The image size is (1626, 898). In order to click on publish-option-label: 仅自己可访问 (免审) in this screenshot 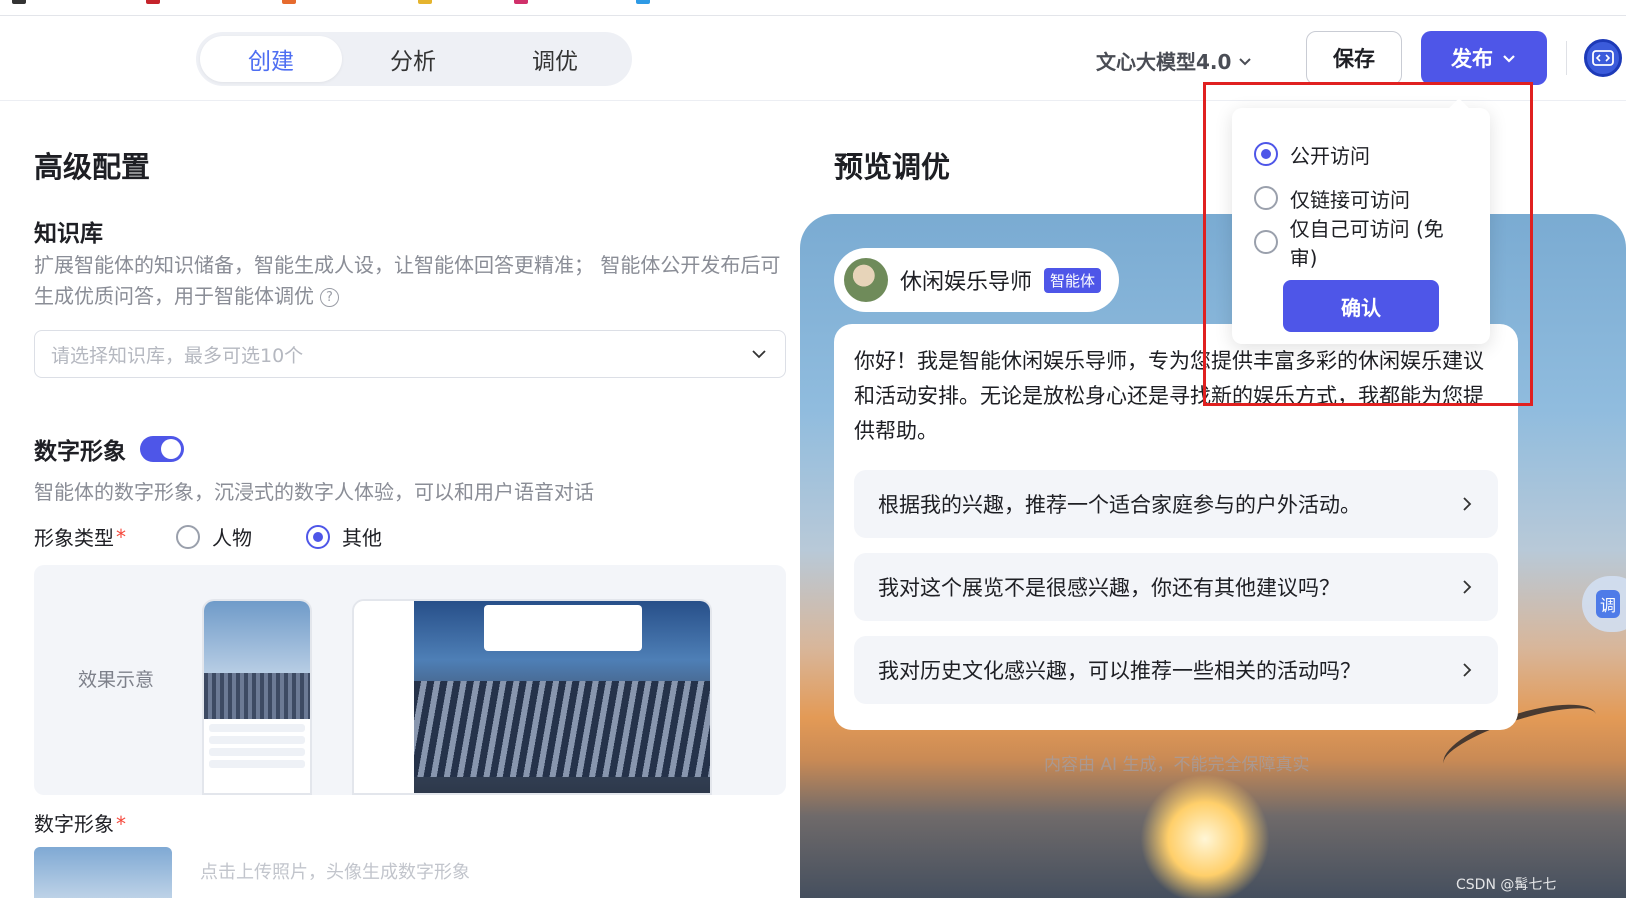, I will do `click(1366, 243)`.